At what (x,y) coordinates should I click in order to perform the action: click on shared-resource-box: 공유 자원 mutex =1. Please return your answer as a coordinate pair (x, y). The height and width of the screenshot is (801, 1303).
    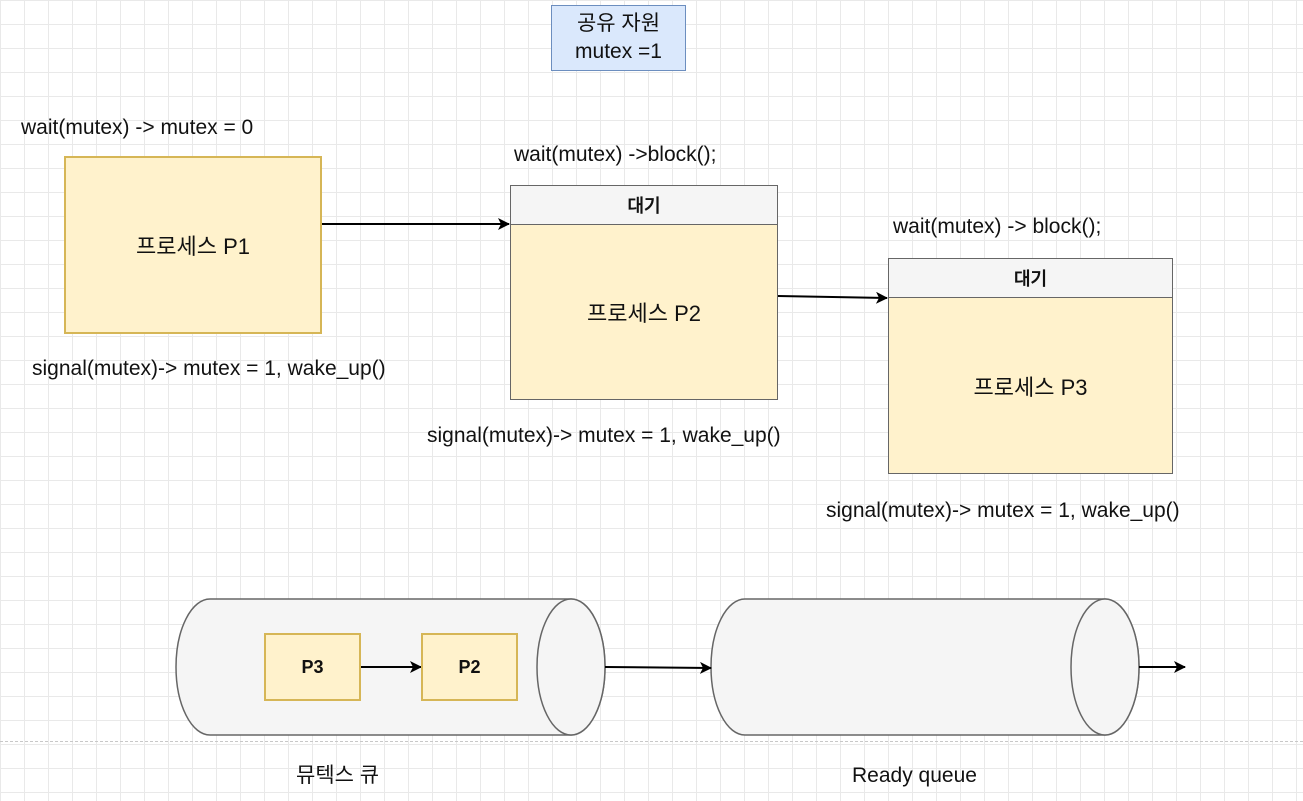
    Looking at the image, I should click on (618, 38).